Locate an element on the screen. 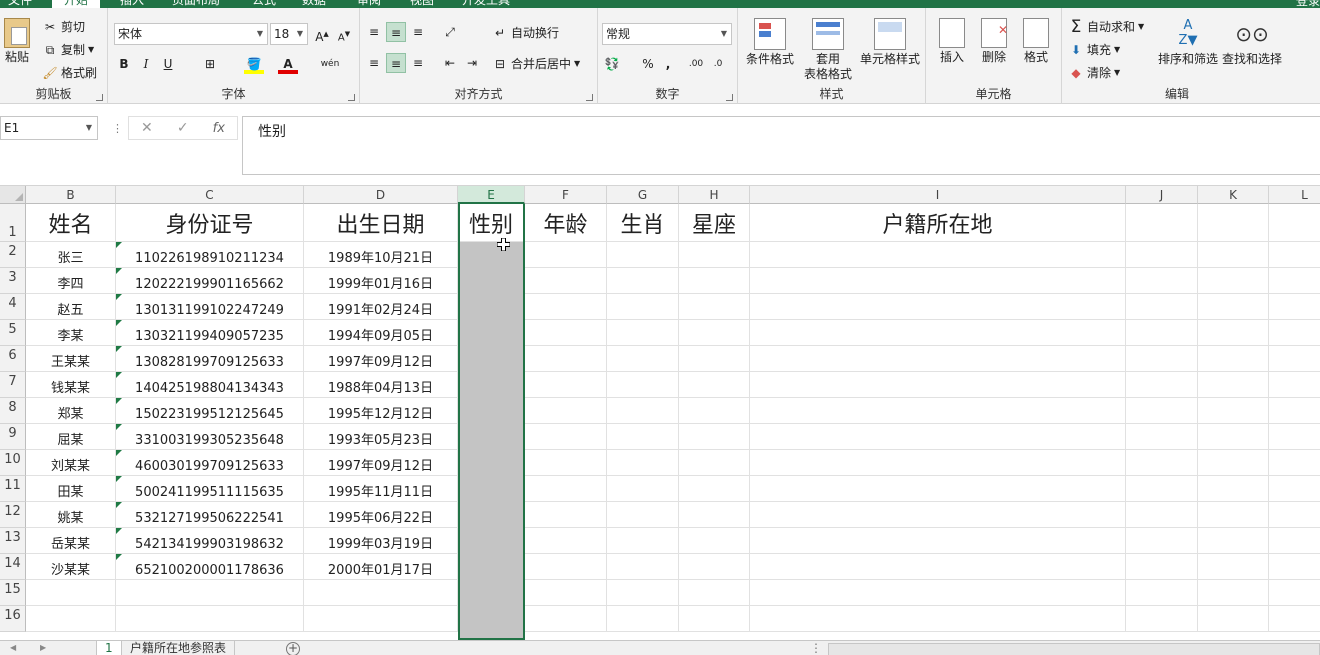  tab-insert: 插入 is located at coordinates (132, 4).